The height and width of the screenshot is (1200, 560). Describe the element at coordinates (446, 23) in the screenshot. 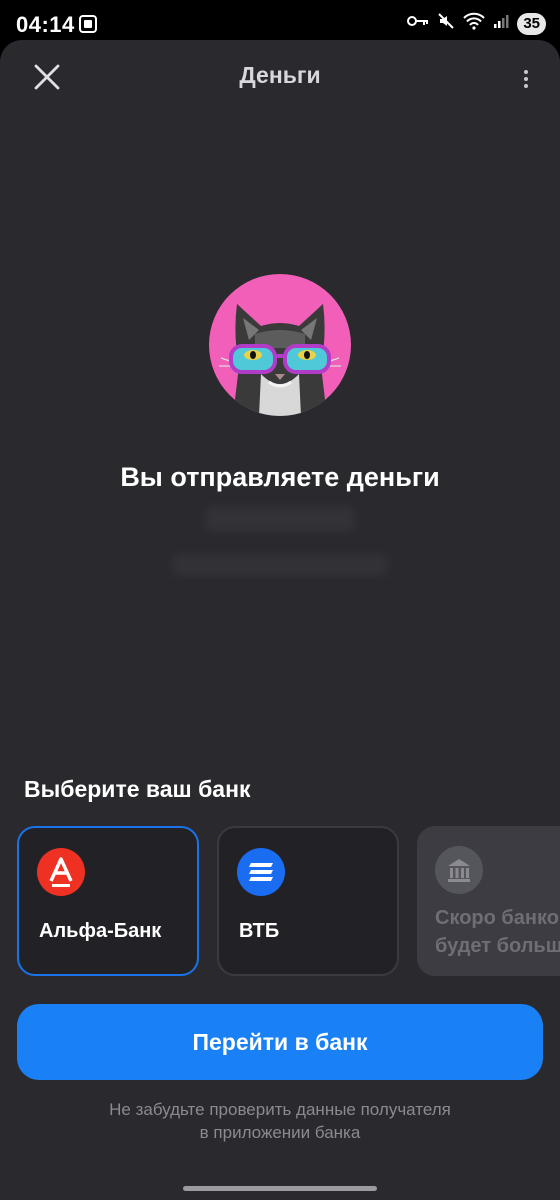

I see `mute-icon` at that location.